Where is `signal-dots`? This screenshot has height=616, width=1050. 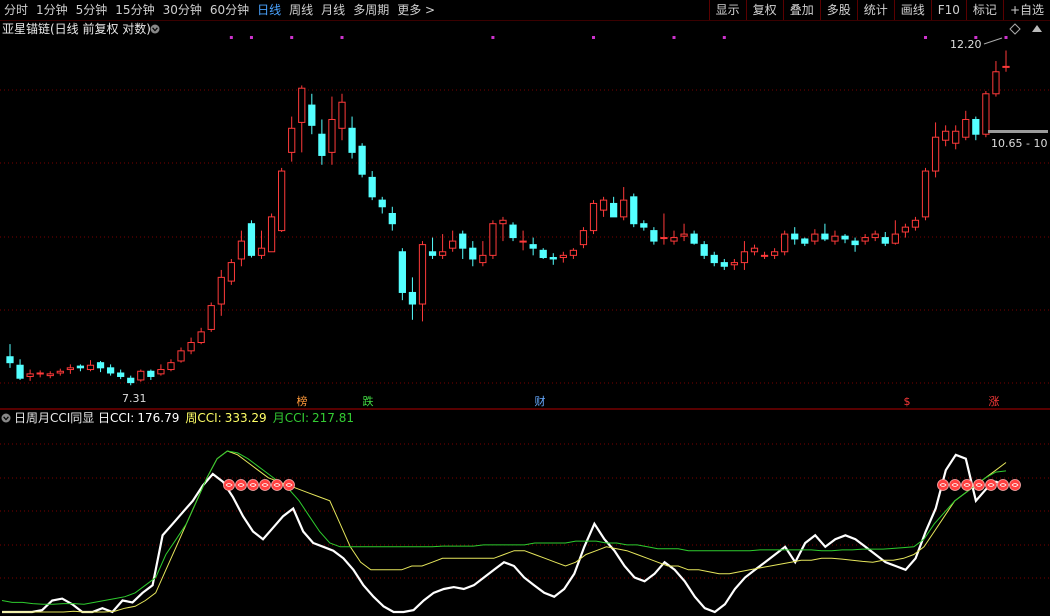 signal-dots is located at coordinates (618, 37).